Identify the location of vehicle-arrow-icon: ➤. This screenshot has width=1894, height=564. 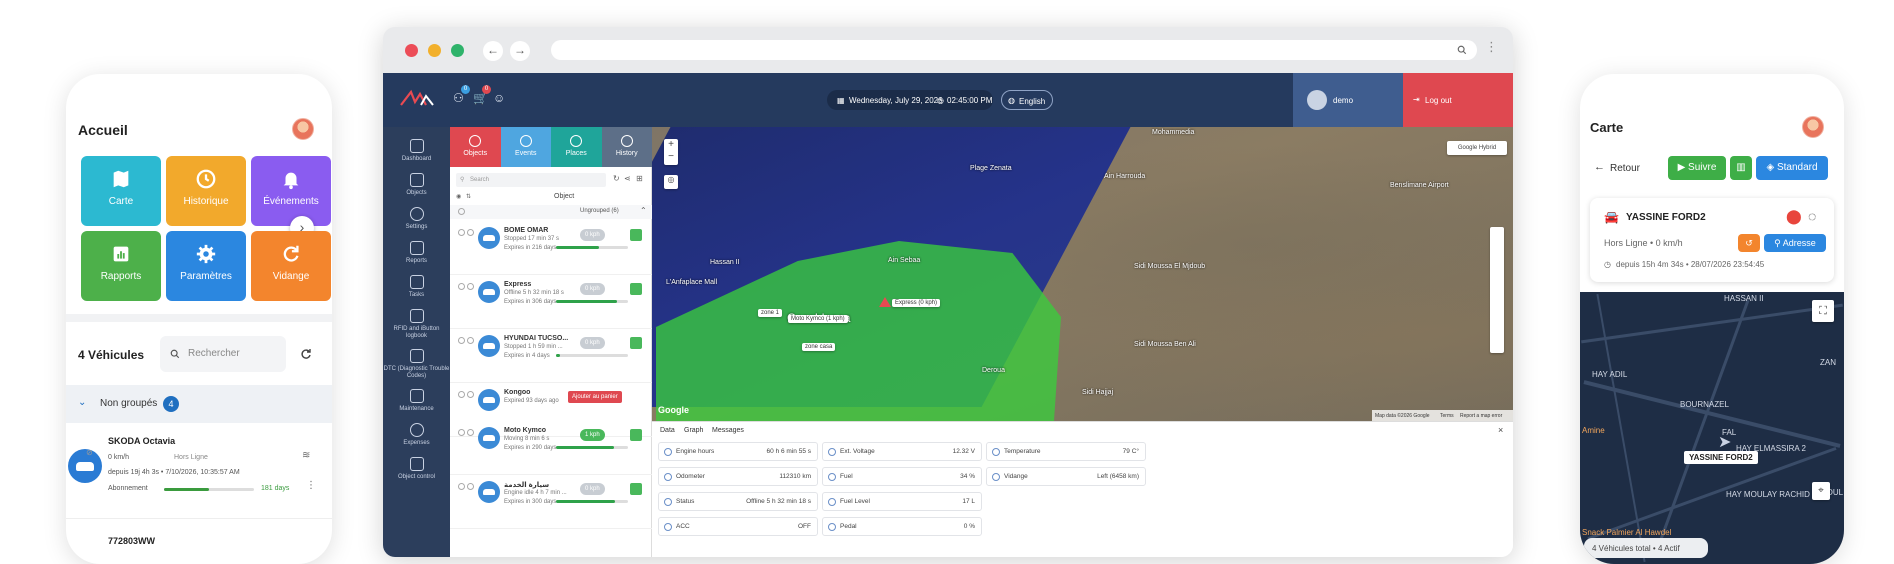
(1724, 442).